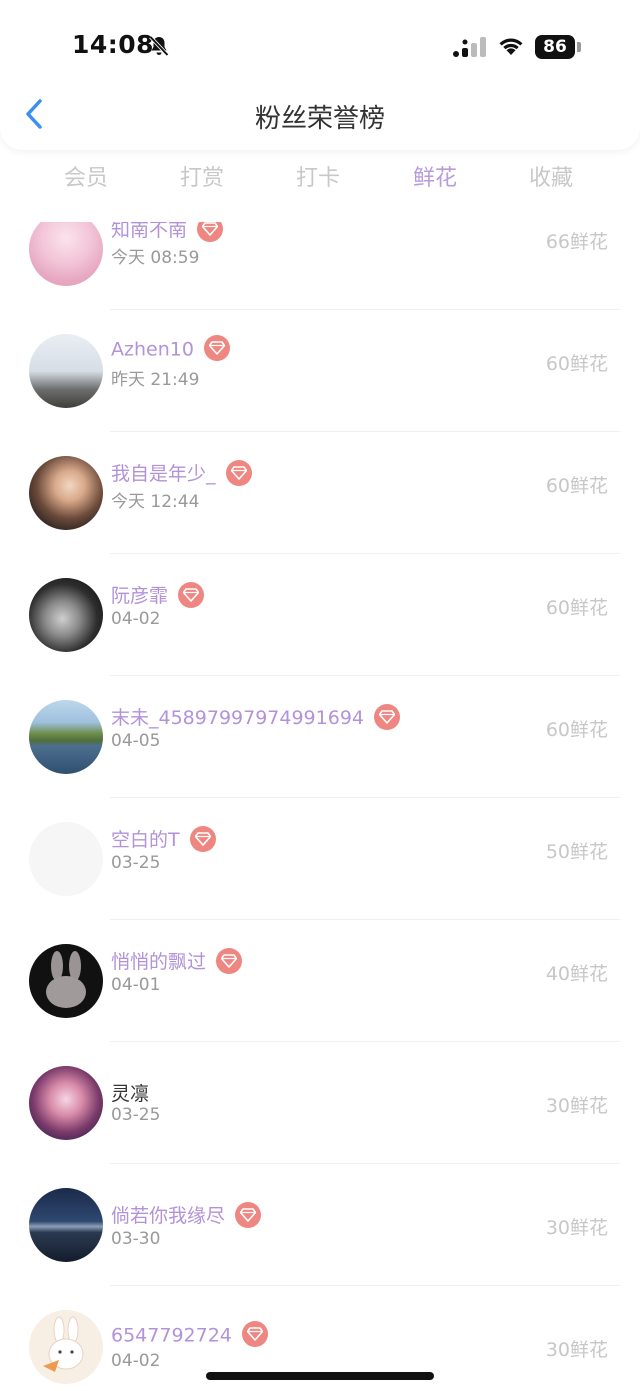  Describe the element at coordinates (159, 962) in the screenshot. I see `fan-name-text: 悄悄的飘过` at that location.